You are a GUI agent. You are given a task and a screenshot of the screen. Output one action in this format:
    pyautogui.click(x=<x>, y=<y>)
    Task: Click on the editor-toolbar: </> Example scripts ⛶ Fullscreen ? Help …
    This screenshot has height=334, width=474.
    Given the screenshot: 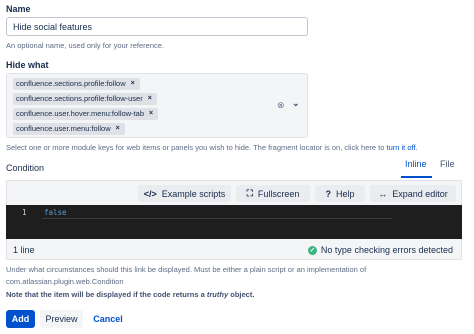 What is the action you would take?
    pyautogui.click(x=234, y=192)
    